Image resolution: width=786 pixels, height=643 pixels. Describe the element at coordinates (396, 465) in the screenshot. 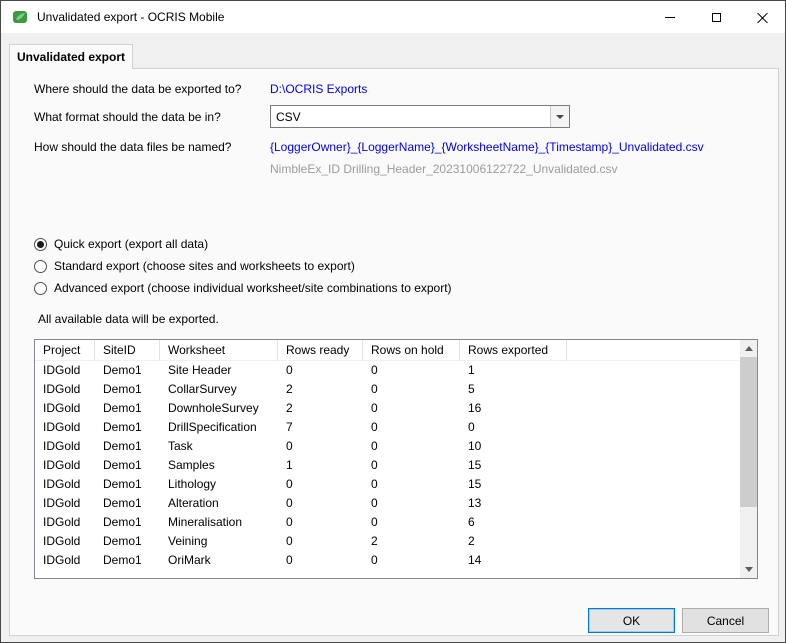

I see `table-row: IDGold Demo1 Samples 1 0 15` at that location.